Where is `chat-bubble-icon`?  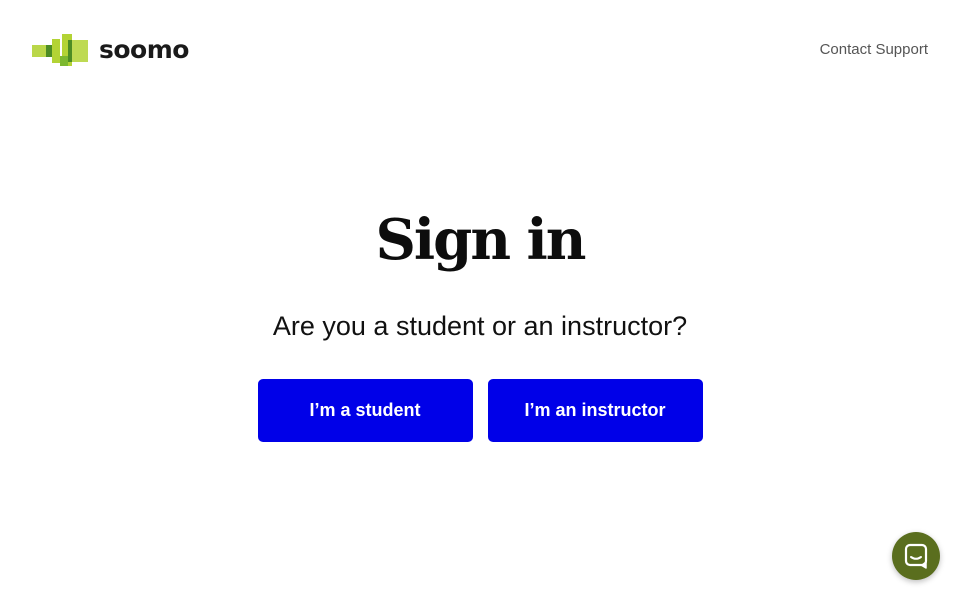
chat-bubble-icon is located at coordinates (916, 556).